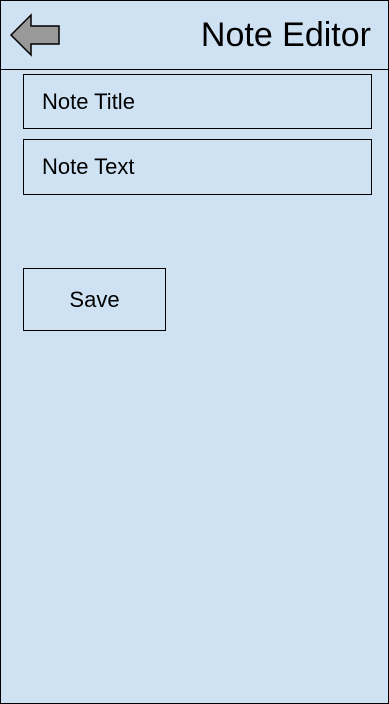  I want to click on note-title-input, so click(197, 101).